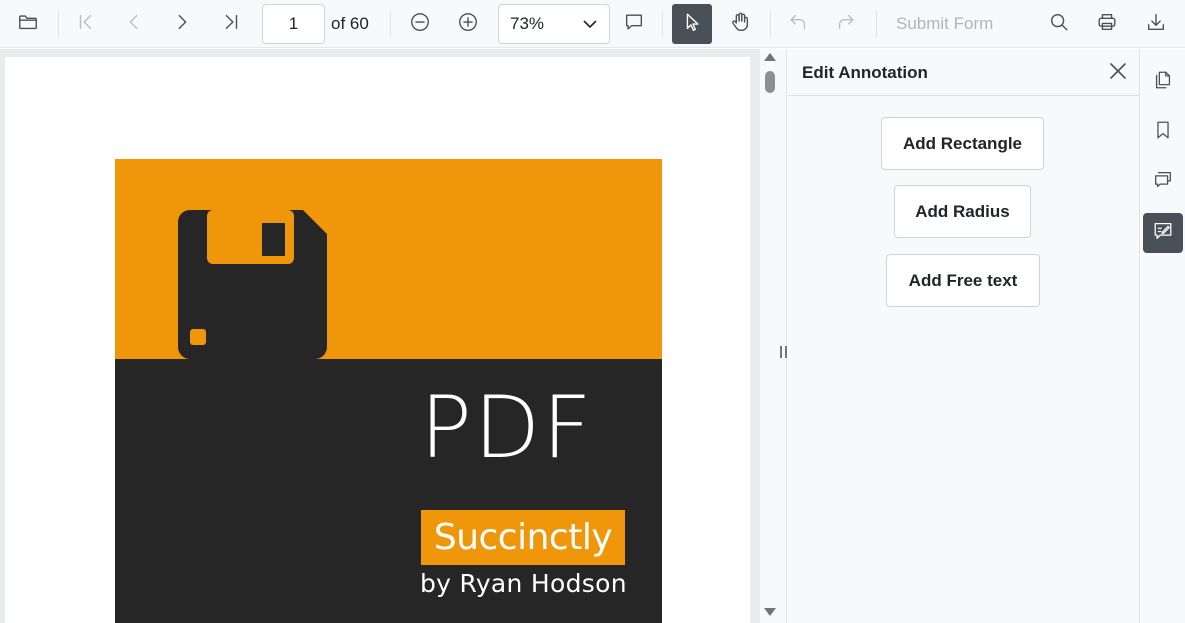 This screenshot has width=1185, height=623. I want to click on zoom-value: 73%, so click(527, 23).